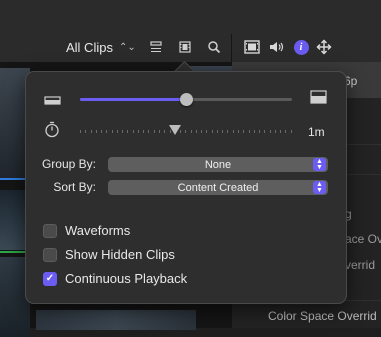 This screenshot has height=337, width=381. I want to click on clip-duration-slider, so click(186, 130).